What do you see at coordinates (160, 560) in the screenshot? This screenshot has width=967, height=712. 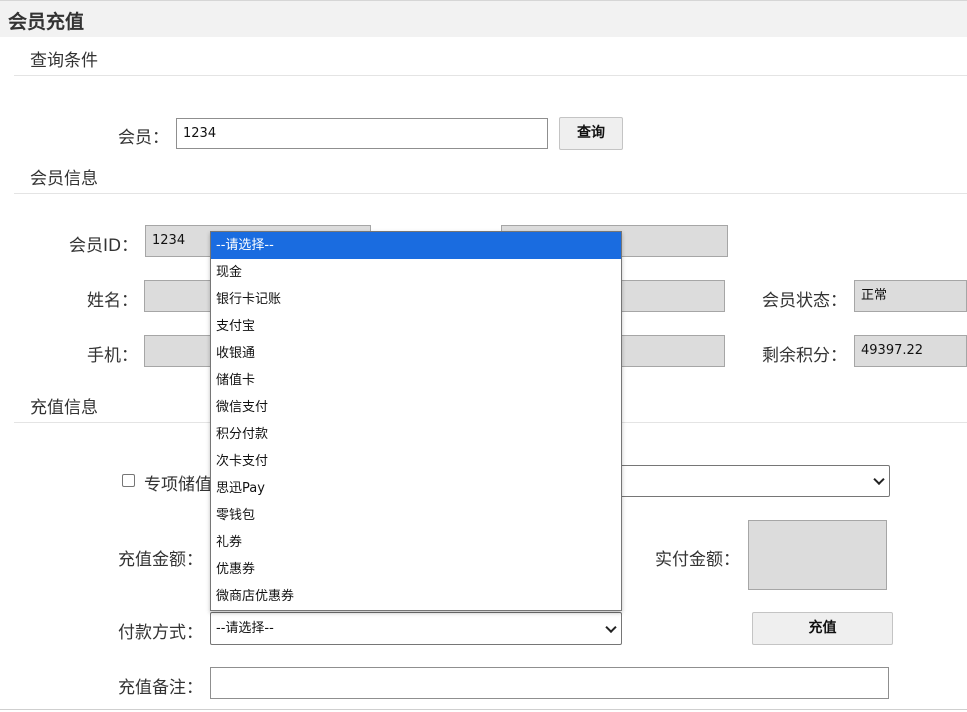 I see `recharge-amount-label: 充值金额：` at bounding box center [160, 560].